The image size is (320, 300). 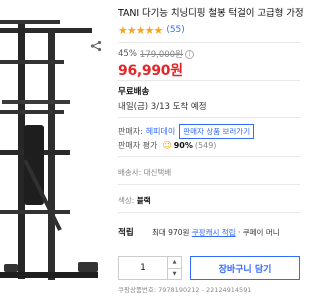 I want to click on rewards-info: 최대 970원 쿠팡캐시 적립 · 쿠페이 머니, so click(x=216, y=232).